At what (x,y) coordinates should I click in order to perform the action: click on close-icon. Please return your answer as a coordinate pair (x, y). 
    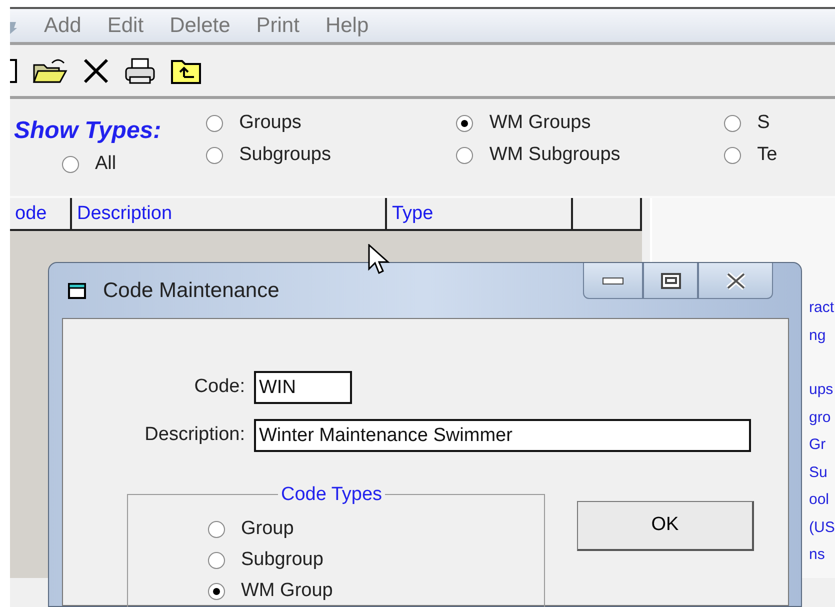
    Looking at the image, I should click on (735, 281).